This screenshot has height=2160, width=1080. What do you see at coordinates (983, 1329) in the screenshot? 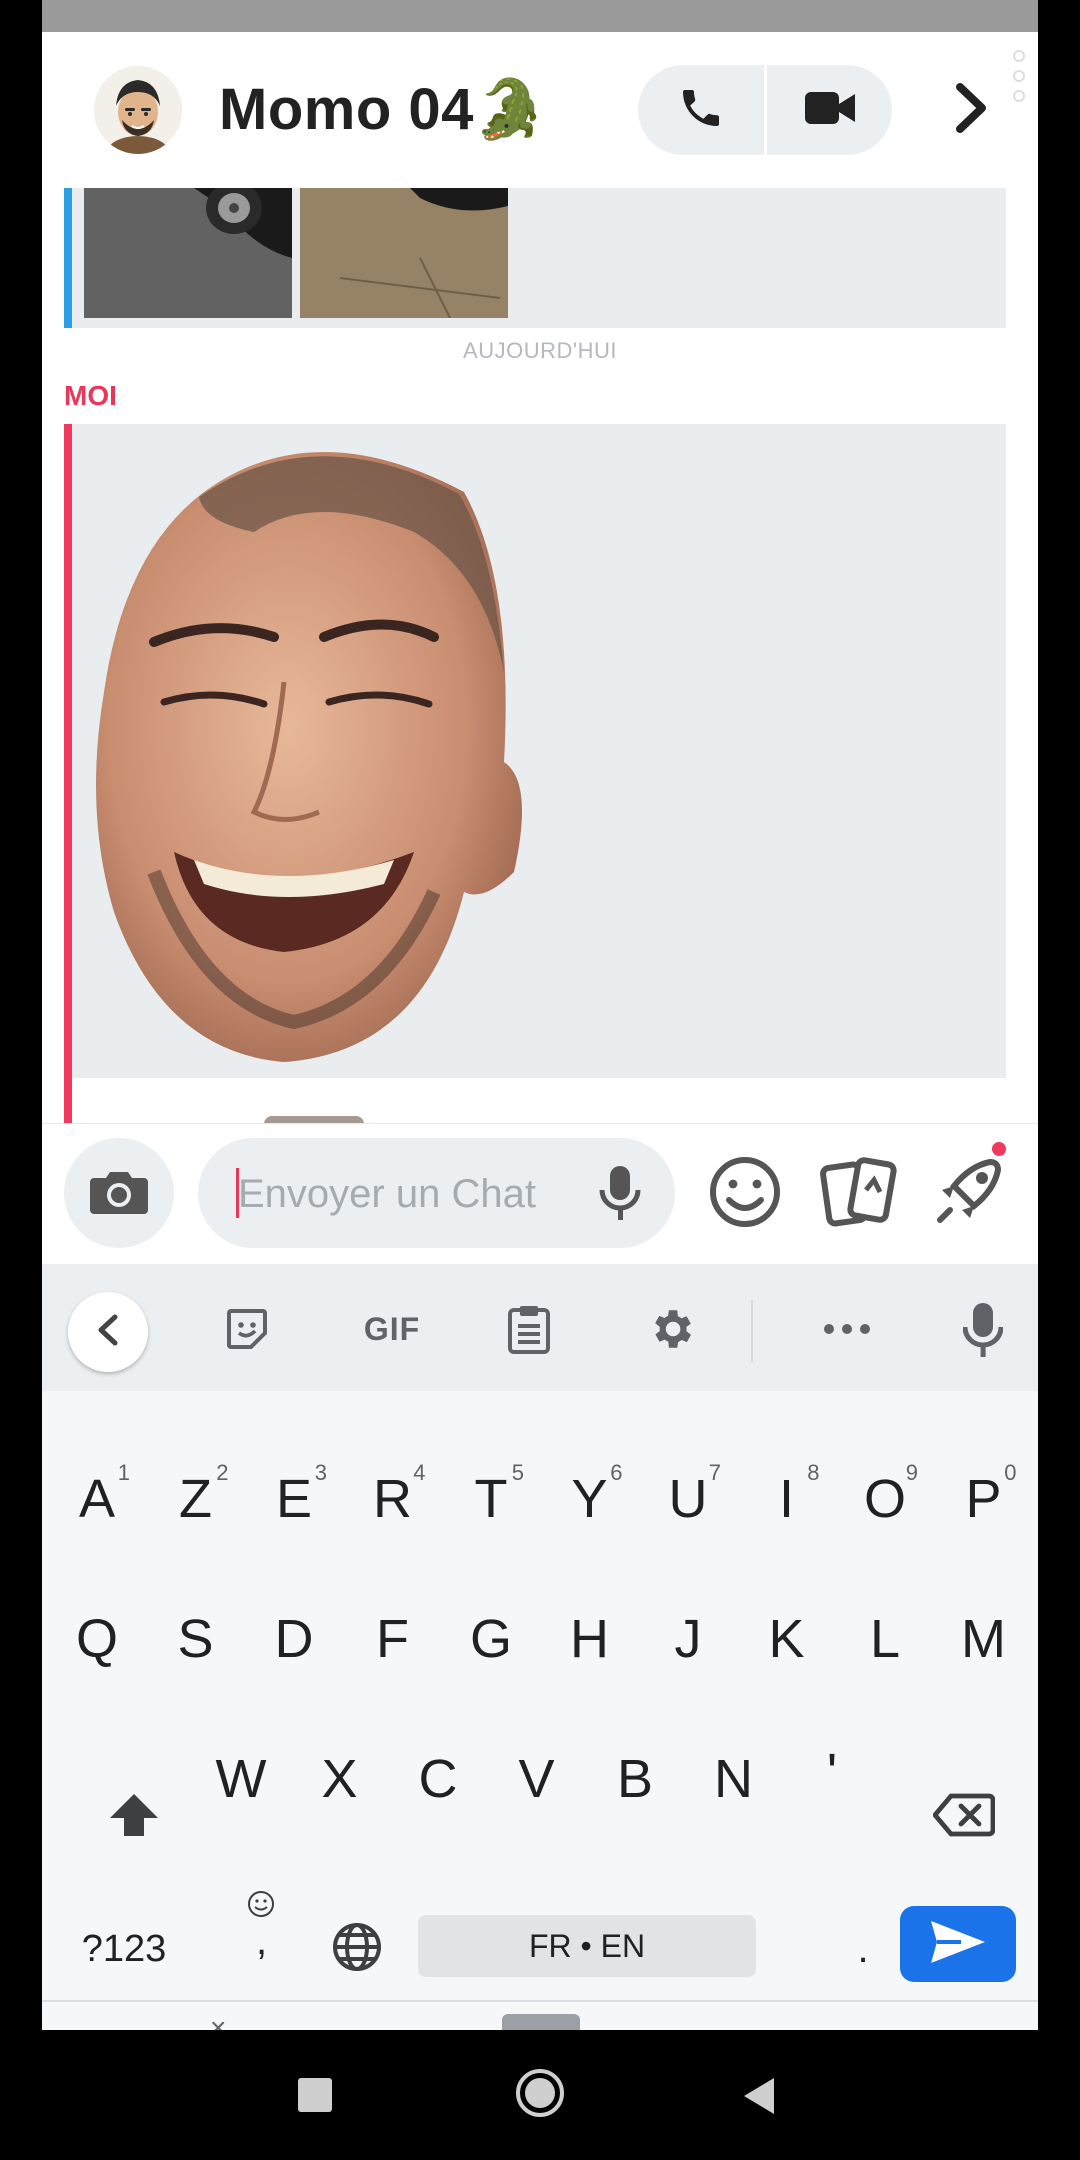
I see `voice-input-icon` at bounding box center [983, 1329].